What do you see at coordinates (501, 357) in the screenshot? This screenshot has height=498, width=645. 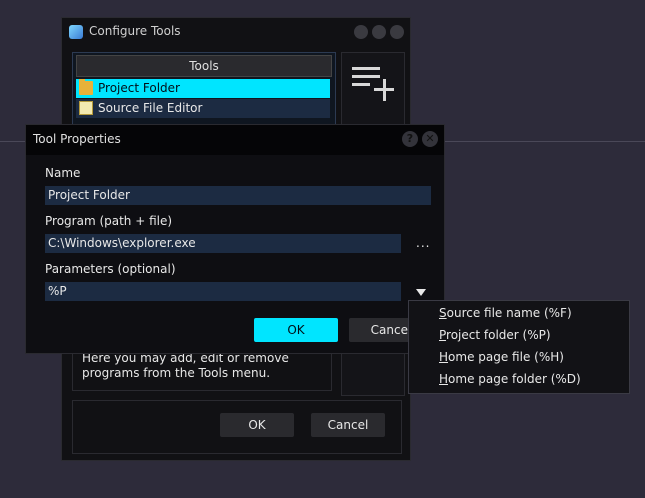 I see `menu-item-home-page-file: Home page file (%H)` at bounding box center [501, 357].